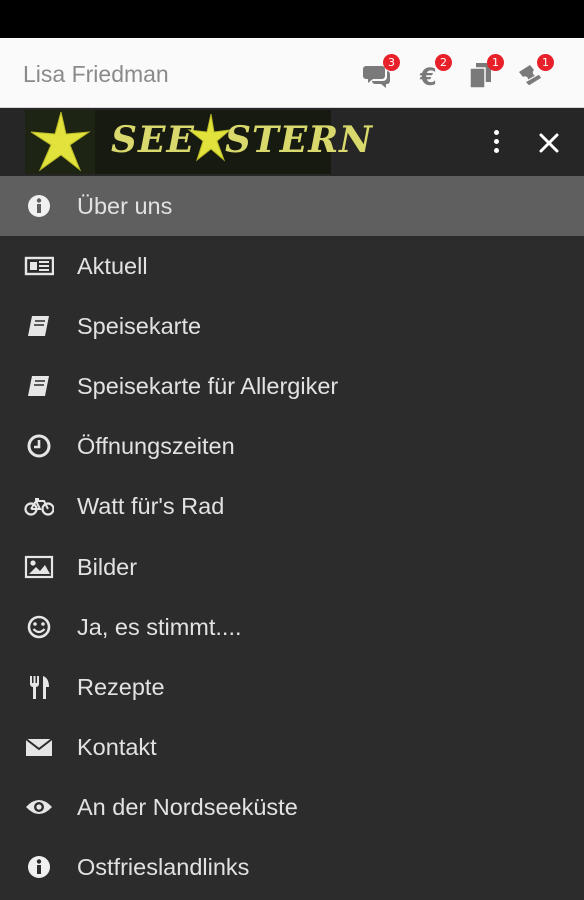  What do you see at coordinates (39, 266) in the screenshot?
I see `newspaper-icon` at bounding box center [39, 266].